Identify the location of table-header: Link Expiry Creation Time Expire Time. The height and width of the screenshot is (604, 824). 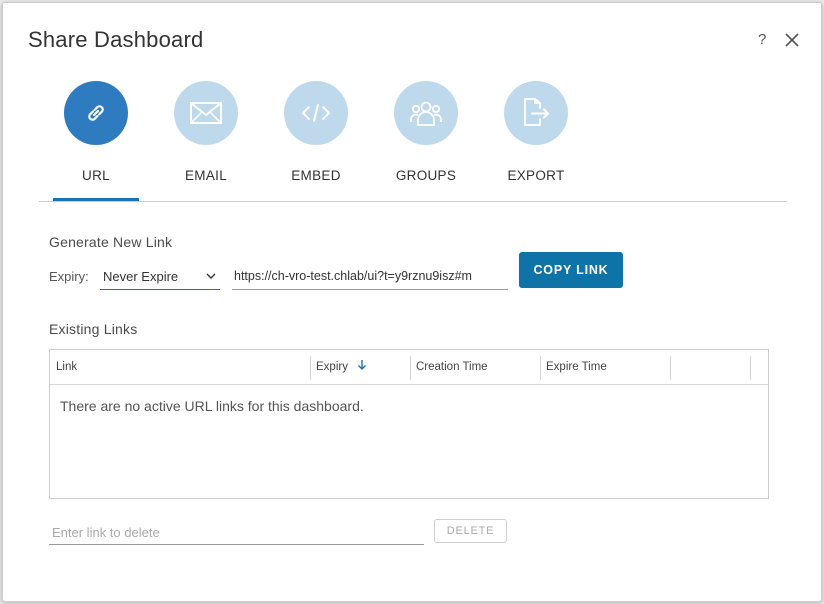
(409, 367).